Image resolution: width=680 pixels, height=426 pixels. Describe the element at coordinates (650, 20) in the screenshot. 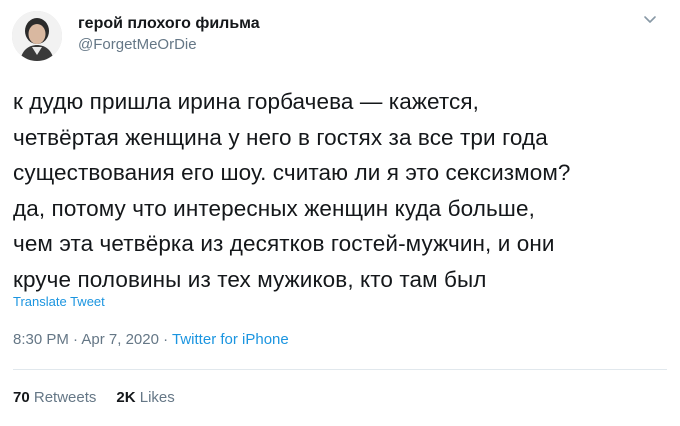

I see `chevron-down-icon` at that location.